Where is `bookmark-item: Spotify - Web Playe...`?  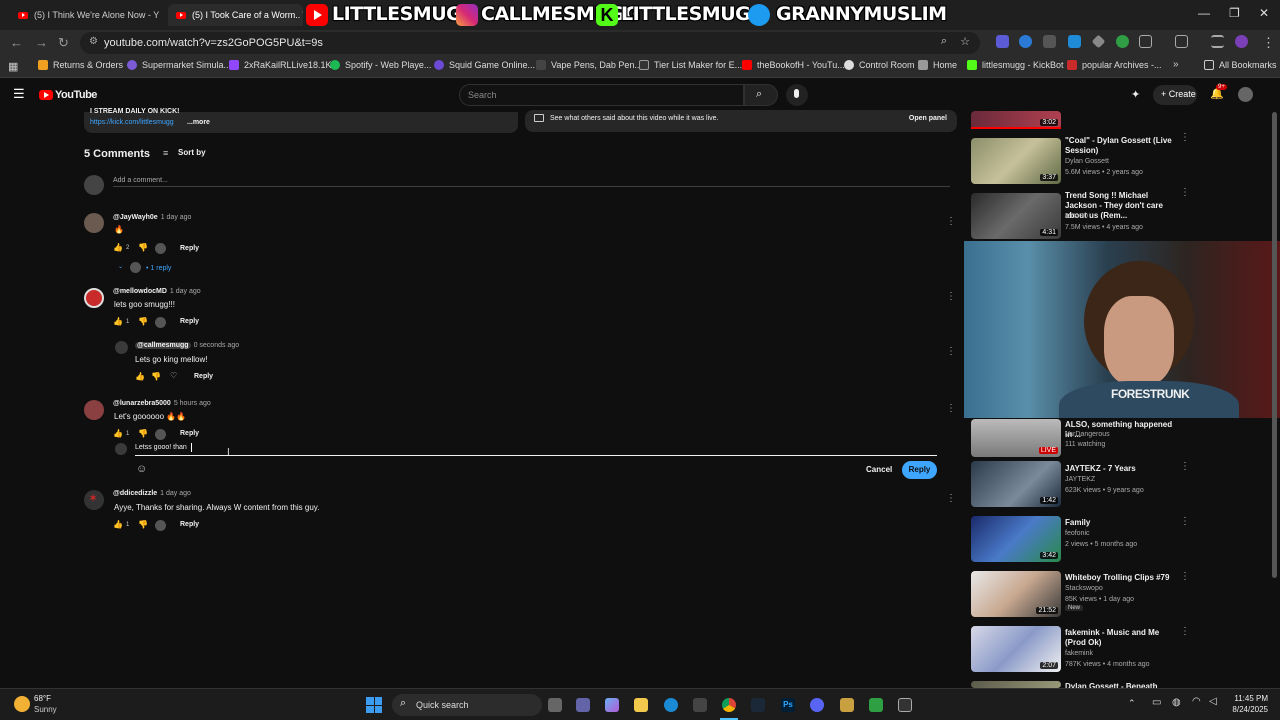
bookmark-item: Spotify - Web Playe... is located at coordinates (380, 65).